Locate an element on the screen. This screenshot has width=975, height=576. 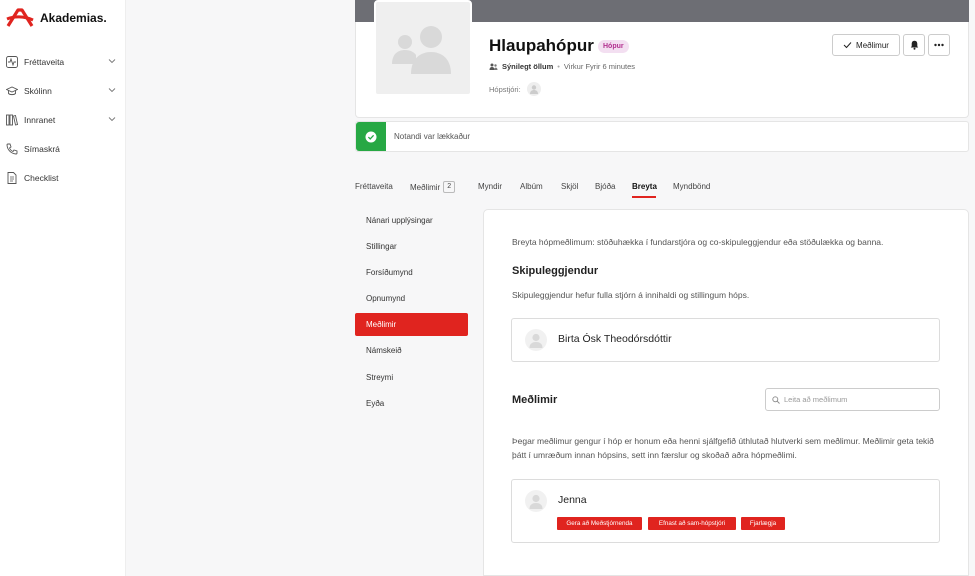
tab-album: Albúm is located at coordinates (531, 186).